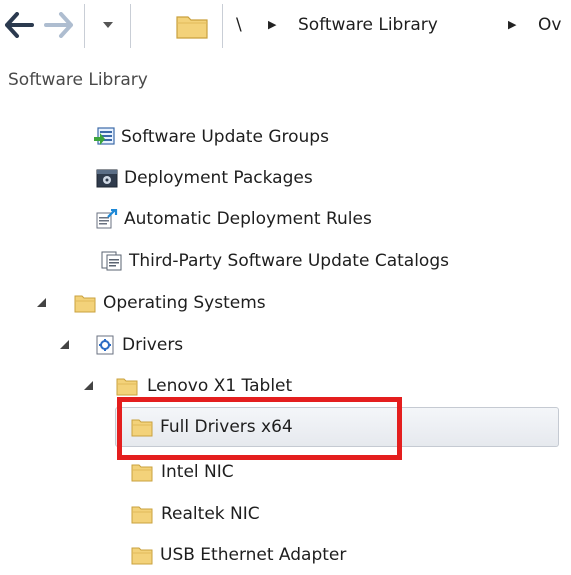 Image resolution: width=571 pixels, height=575 pixels. What do you see at coordinates (248, 219) in the screenshot?
I see `tree-item-label: Automatic Deployment Rules` at bounding box center [248, 219].